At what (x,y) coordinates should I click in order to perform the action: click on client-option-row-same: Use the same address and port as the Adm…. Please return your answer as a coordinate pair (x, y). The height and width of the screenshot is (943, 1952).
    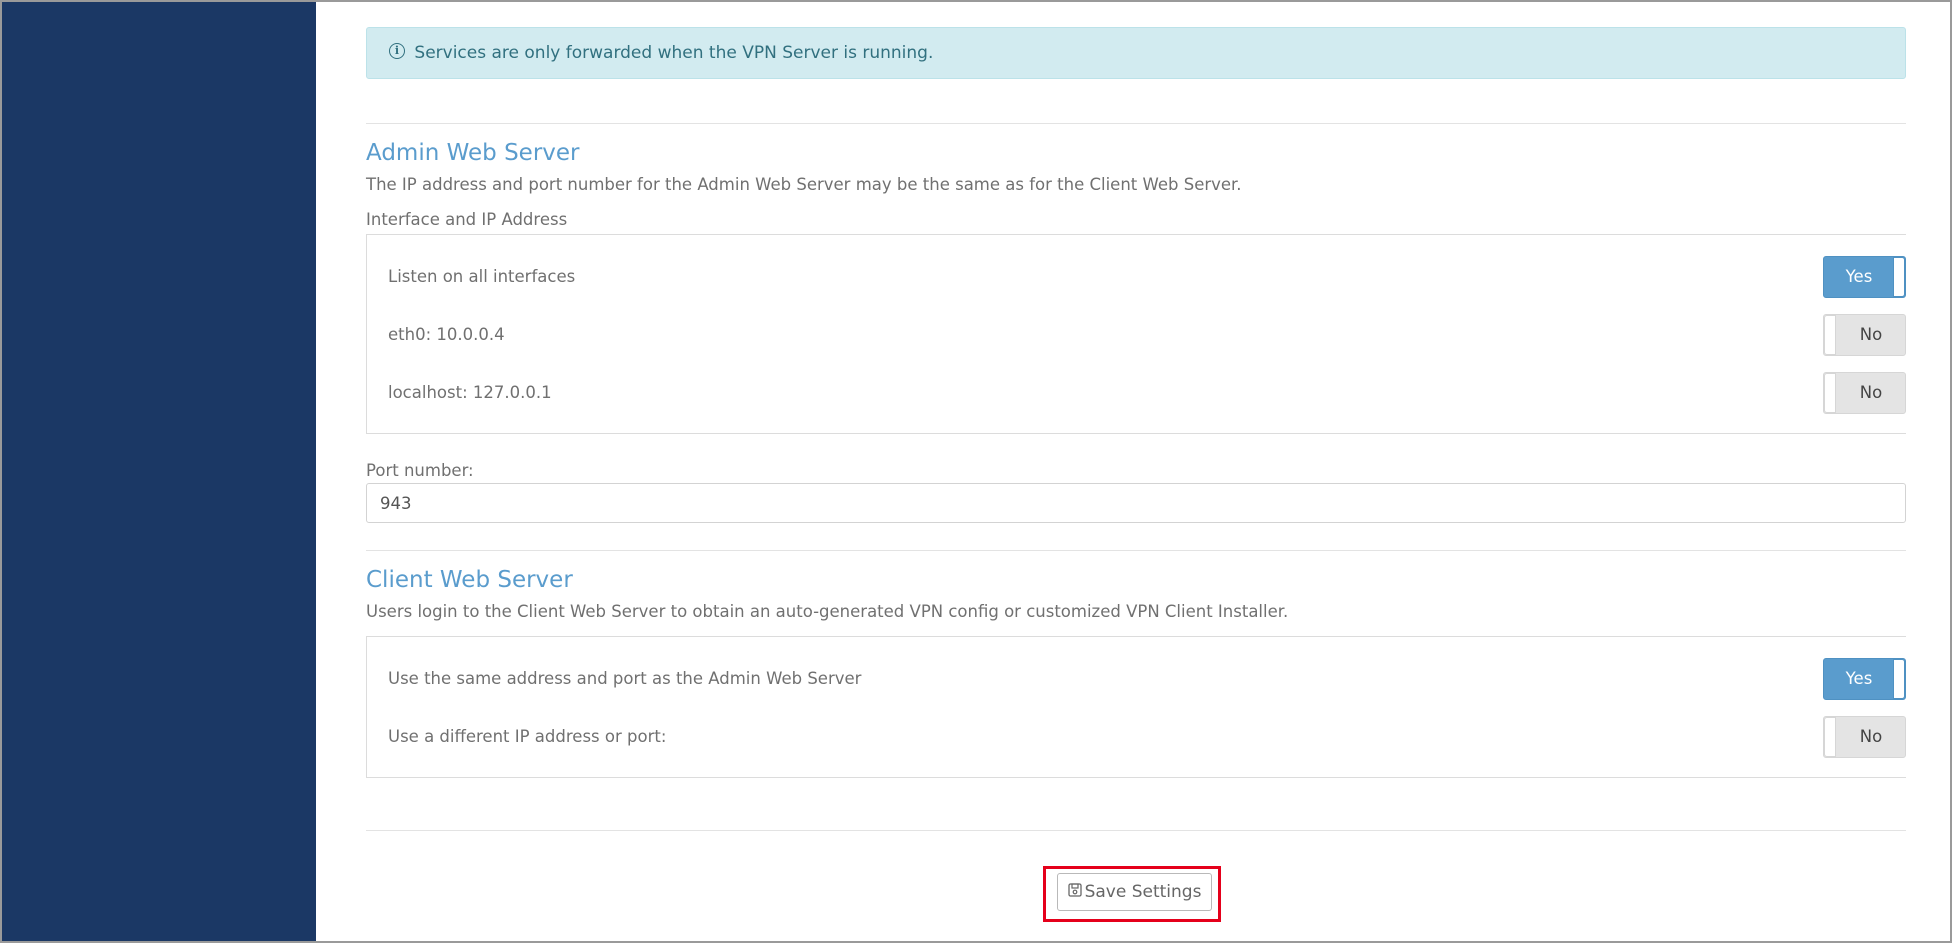
    Looking at the image, I should click on (1136, 679).